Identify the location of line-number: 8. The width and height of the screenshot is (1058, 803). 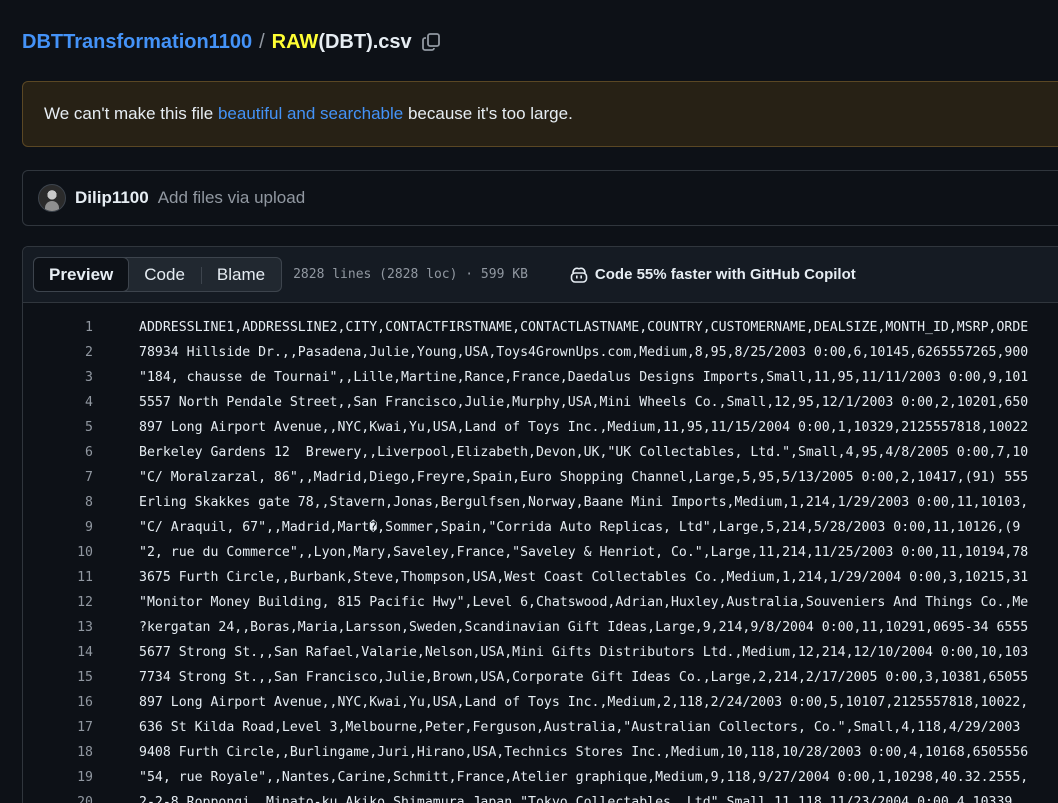
(58, 502).